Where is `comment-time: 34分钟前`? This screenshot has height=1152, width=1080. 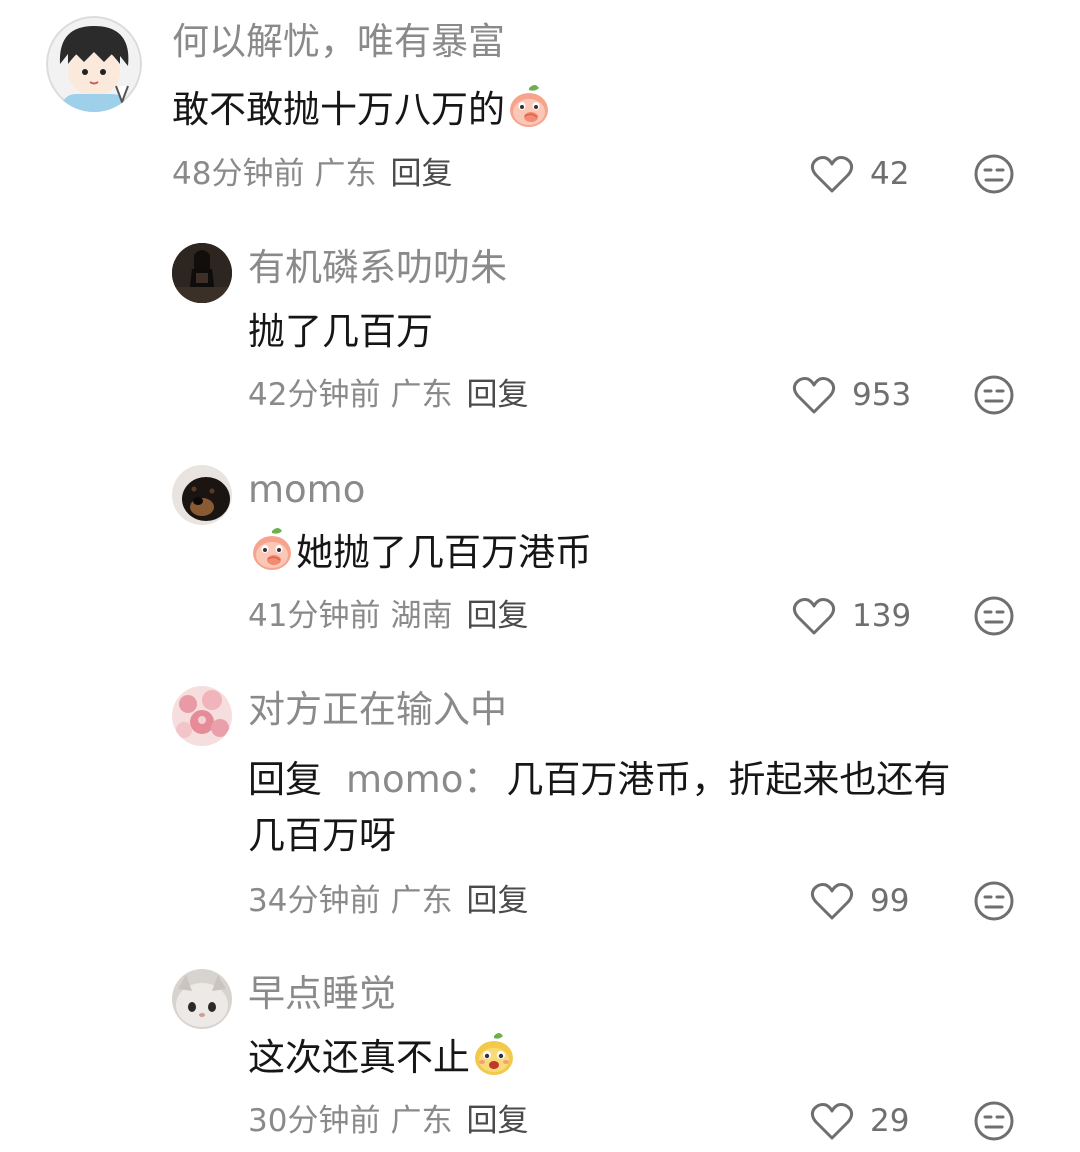 comment-time: 34分钟前 is located at coordinates (314, 901).